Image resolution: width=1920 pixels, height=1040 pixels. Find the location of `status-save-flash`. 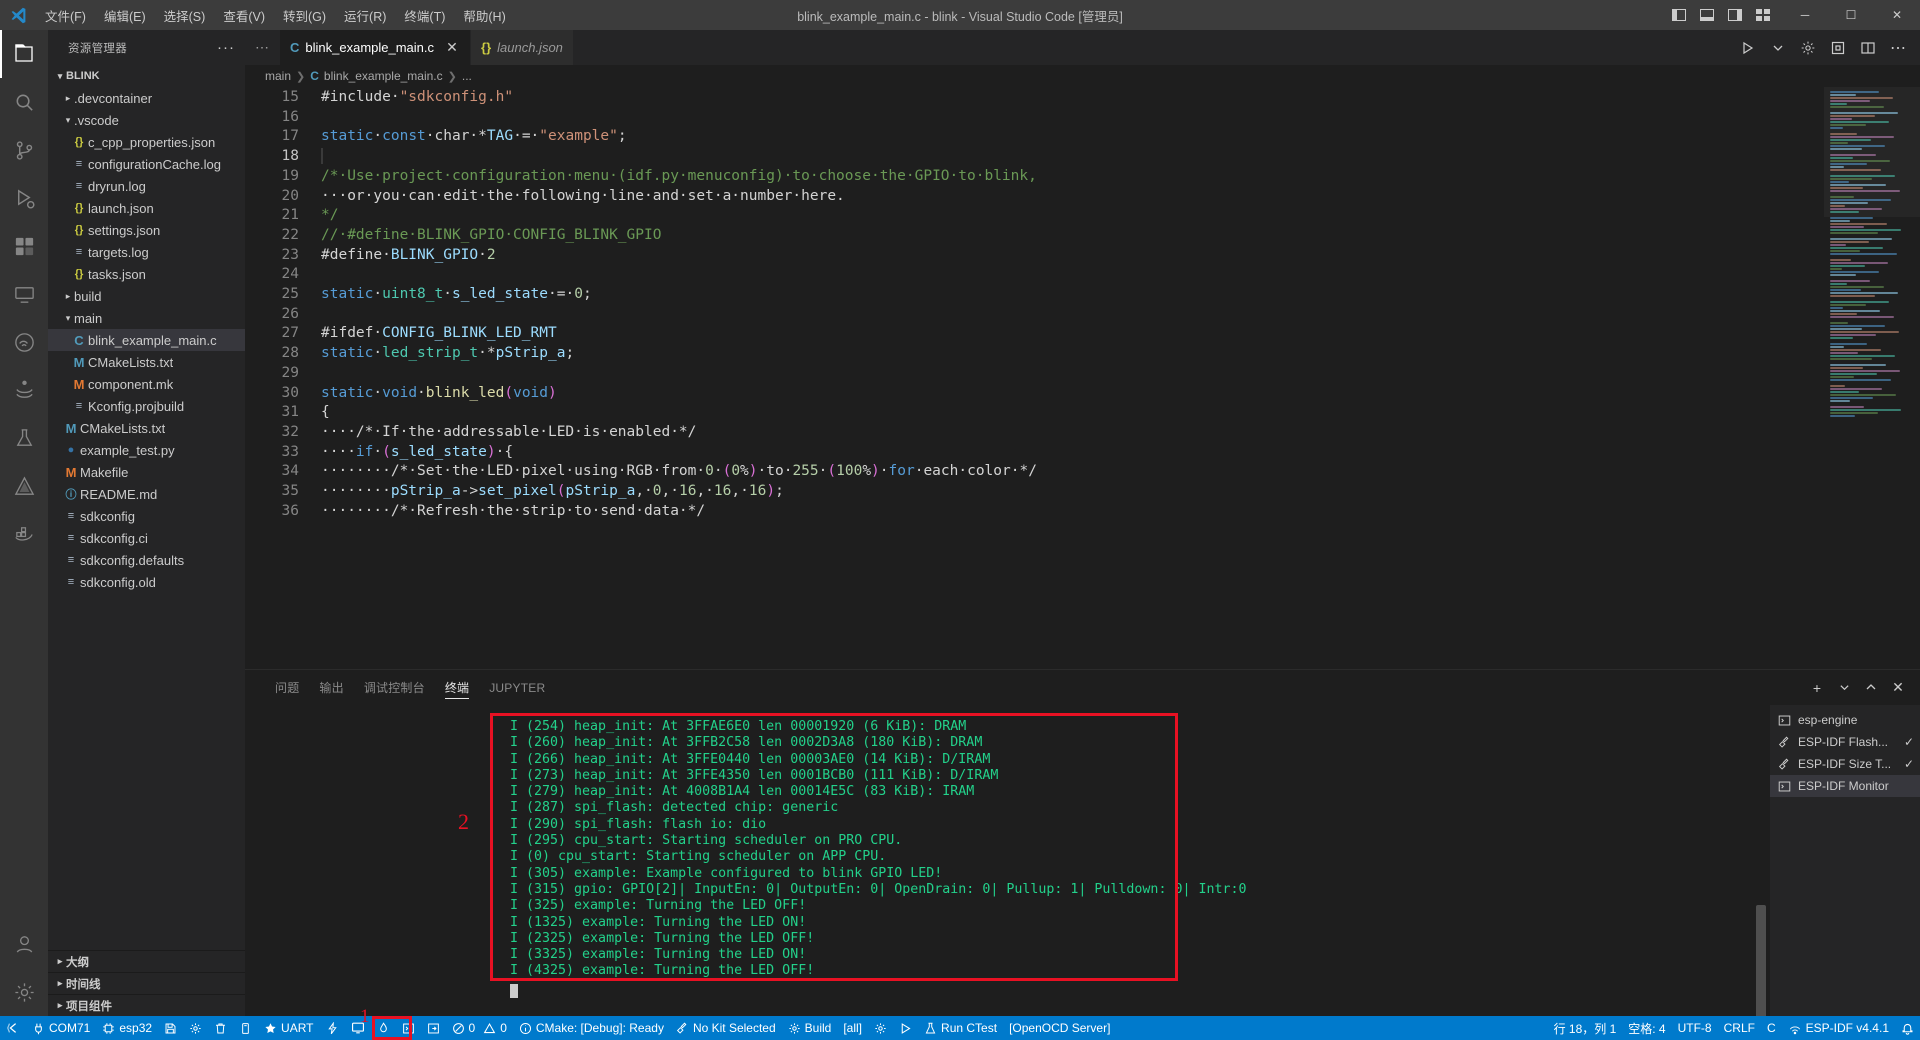

status-save-flash is located at coordinates (170, 1028).